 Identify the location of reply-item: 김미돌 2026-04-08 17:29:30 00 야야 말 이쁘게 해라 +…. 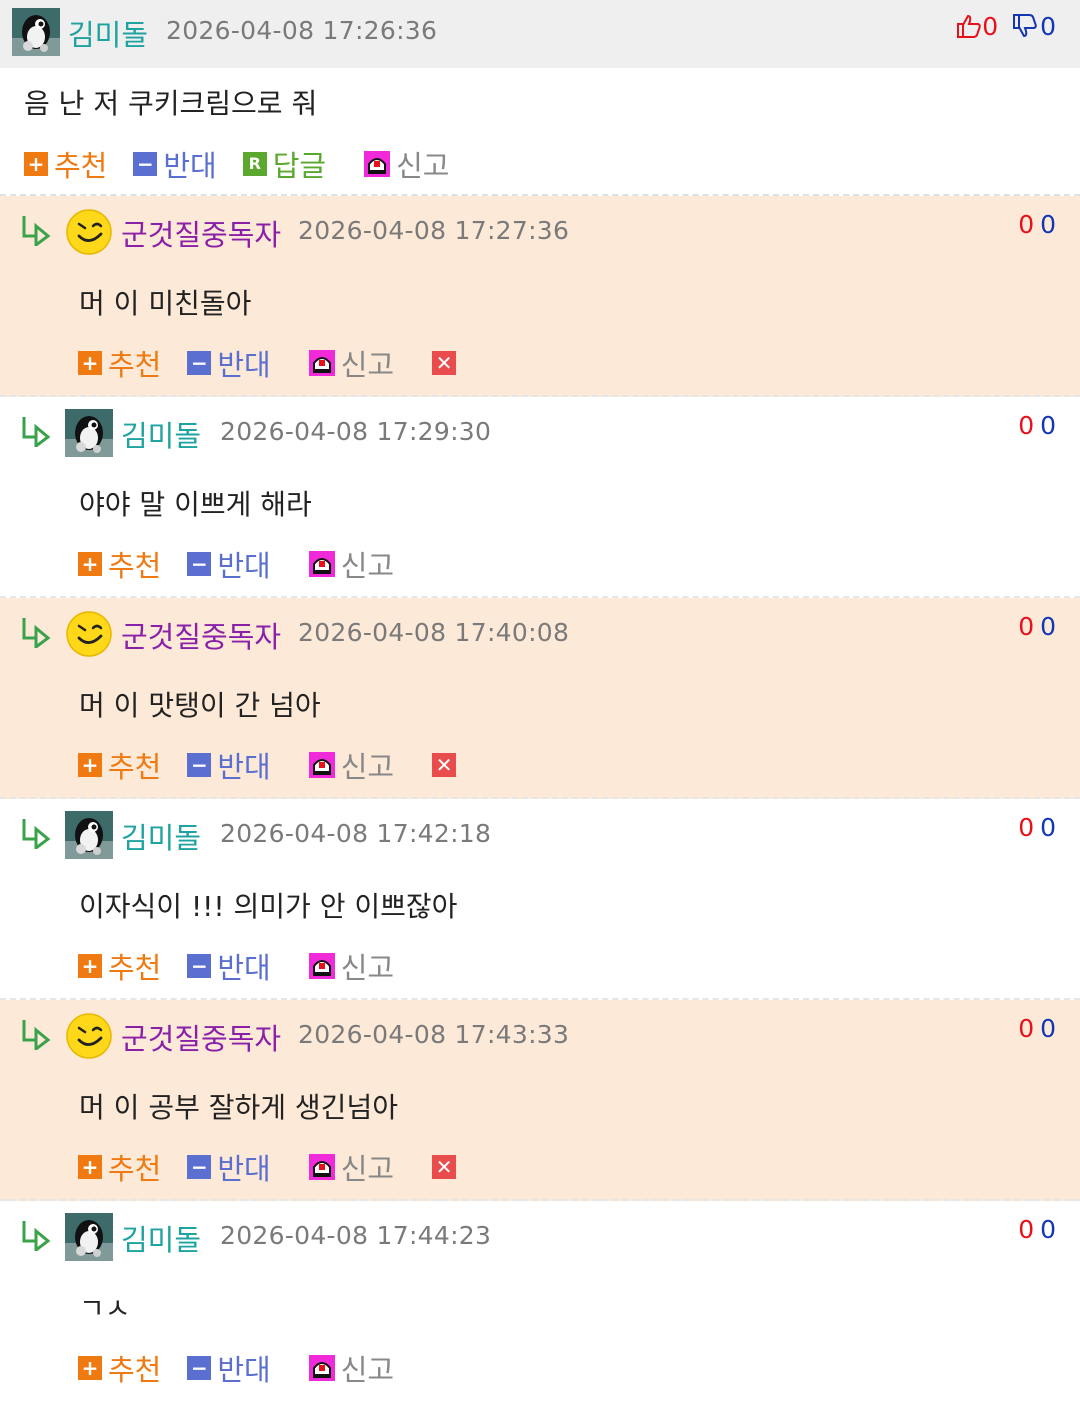
(540, 497).